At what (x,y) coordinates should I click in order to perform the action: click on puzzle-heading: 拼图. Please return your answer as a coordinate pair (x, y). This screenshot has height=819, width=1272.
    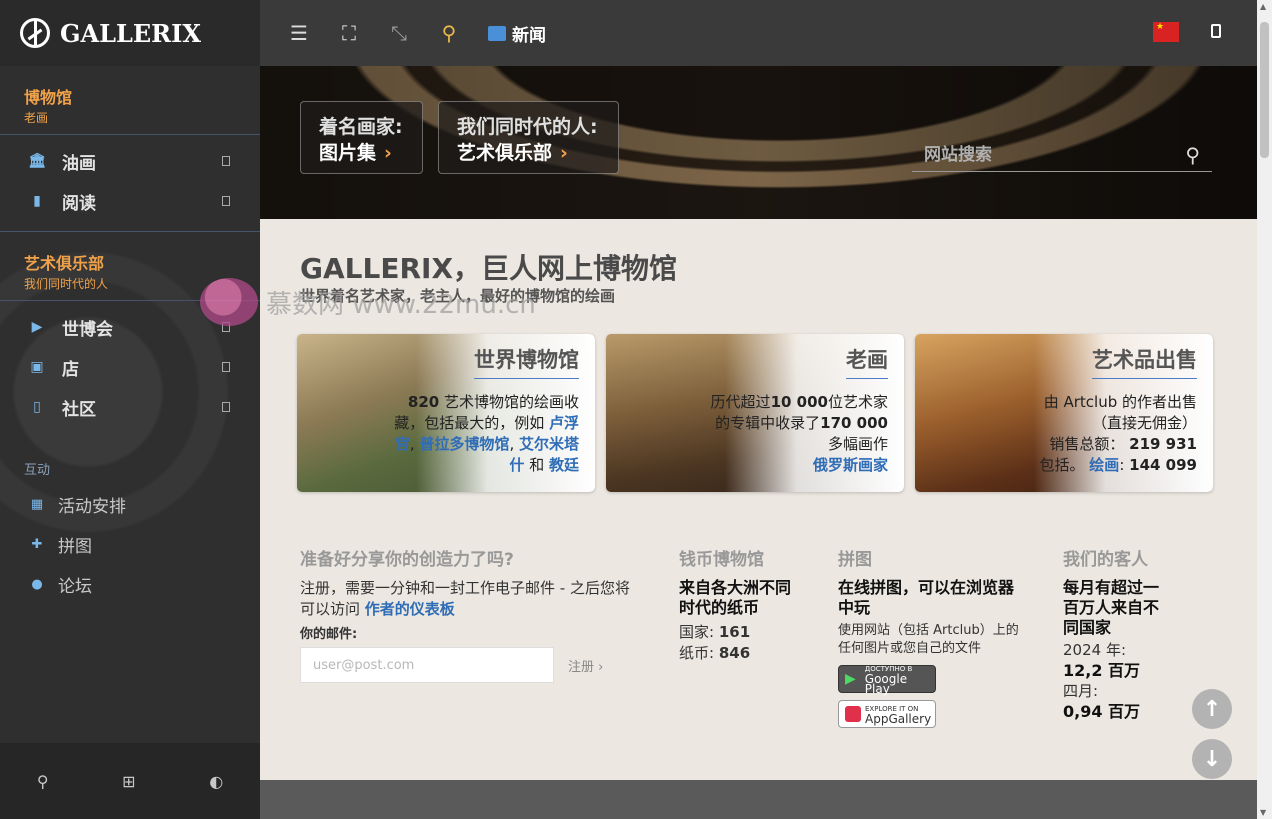
    Looking at the image, I should click on (929, 557).